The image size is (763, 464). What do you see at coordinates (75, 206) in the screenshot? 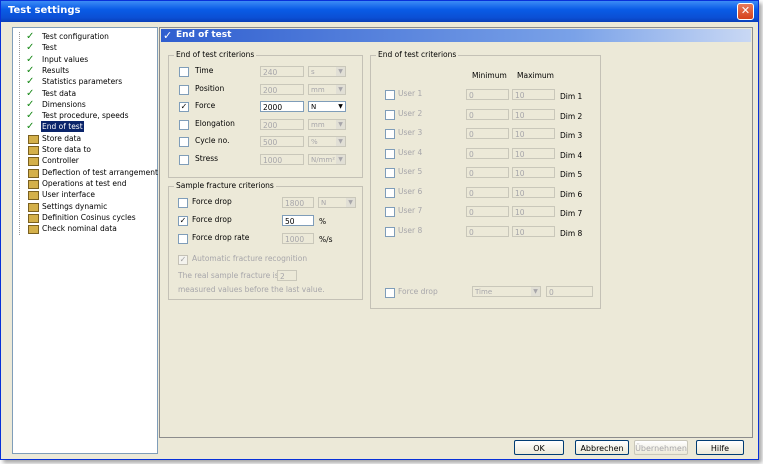
I see `tree-item-label: Settings dynamic` at bounding box center [75, 206].